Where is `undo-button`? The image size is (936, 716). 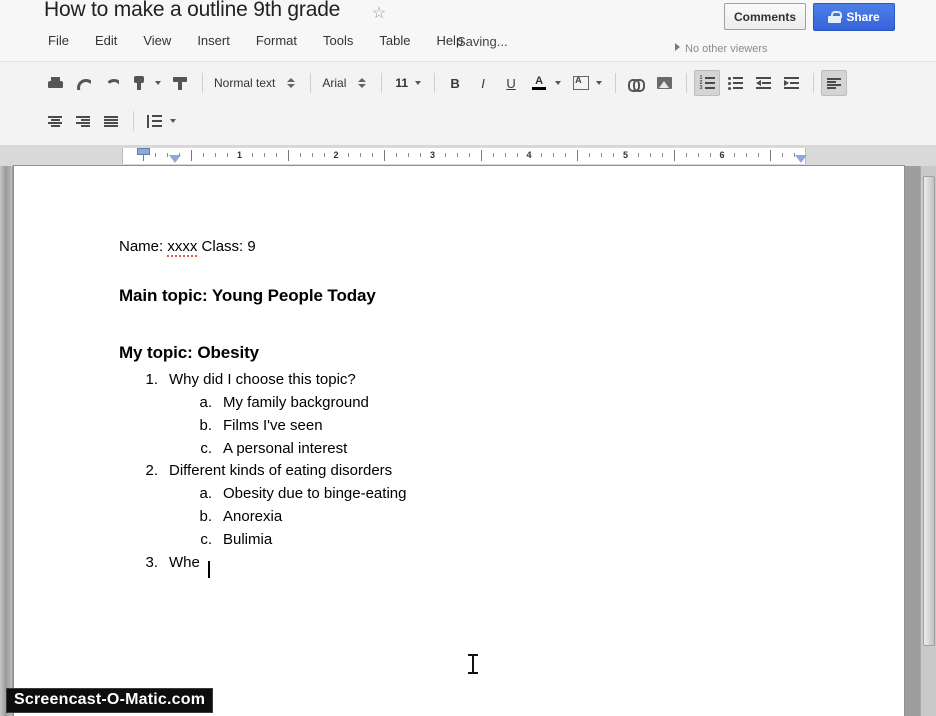
undo-button is located at coordinates (83, 83).